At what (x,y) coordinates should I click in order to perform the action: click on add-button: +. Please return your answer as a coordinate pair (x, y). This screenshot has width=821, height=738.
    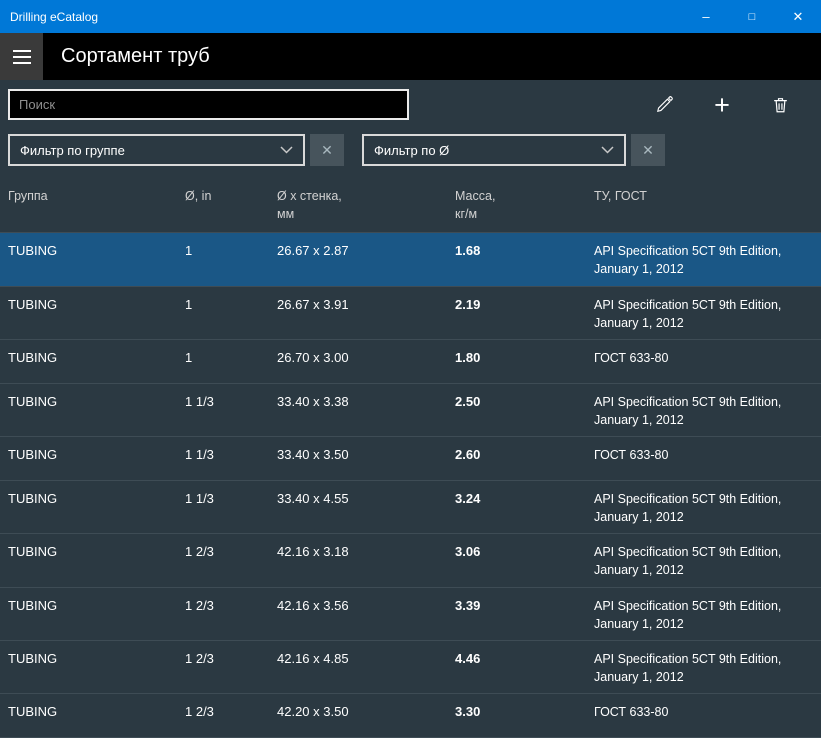
    Looking at the image, I should click on (722, 104).